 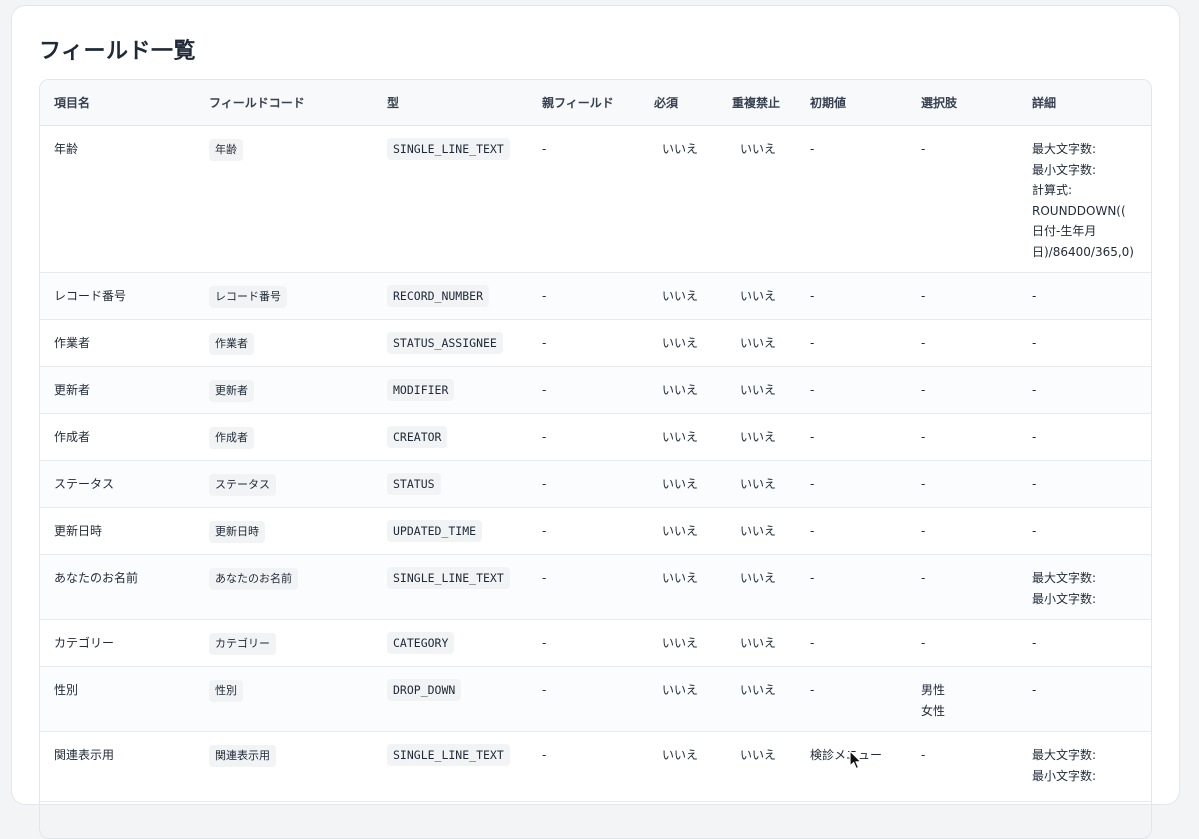 I want to click on cell-name: ステータス, so click(x=117, y=484).